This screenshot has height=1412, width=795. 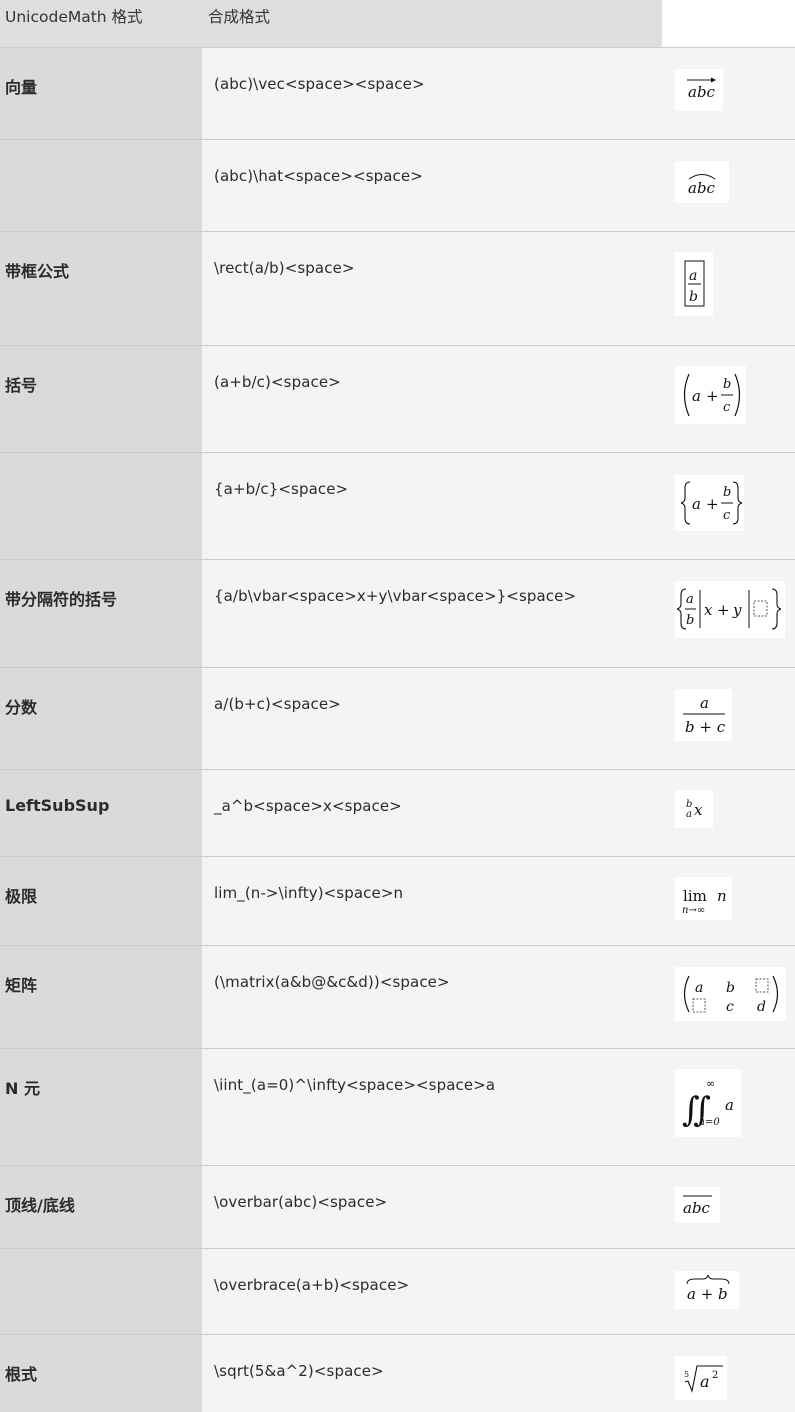 I want to click on delim-denominator: b, so click(x=690, y=620).